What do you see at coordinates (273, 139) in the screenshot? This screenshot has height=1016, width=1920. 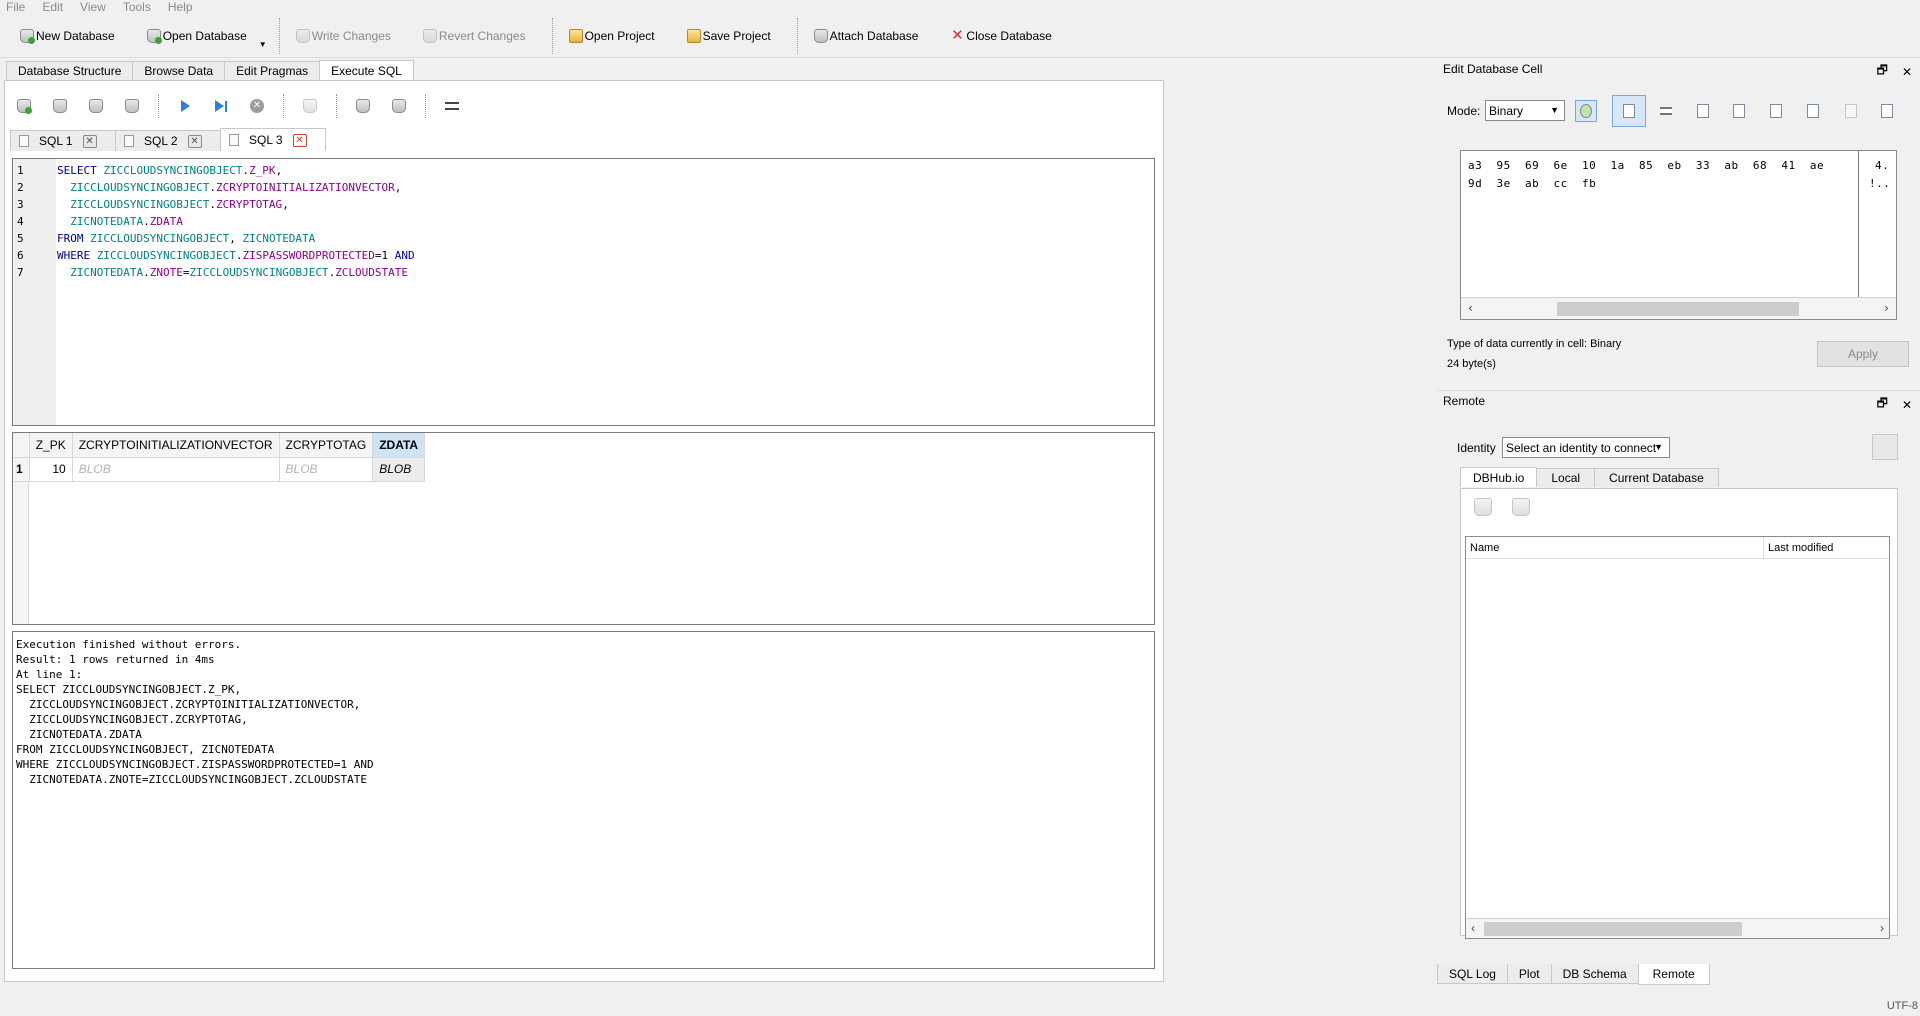 I see `sql-tab-3: SQL 3 ✕` at bounding box center [273, 139].